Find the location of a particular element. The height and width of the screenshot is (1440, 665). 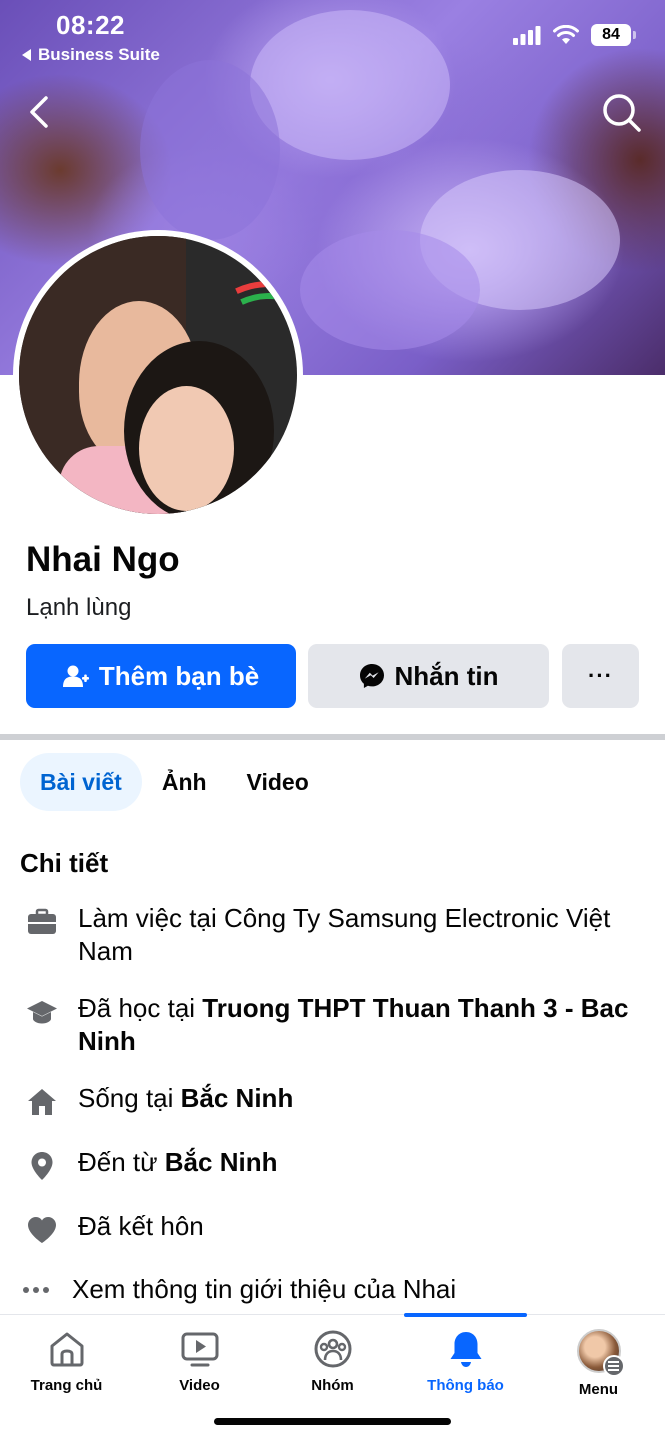

nav-home-label: Trang chủ is located at coordinates (66, 1385).